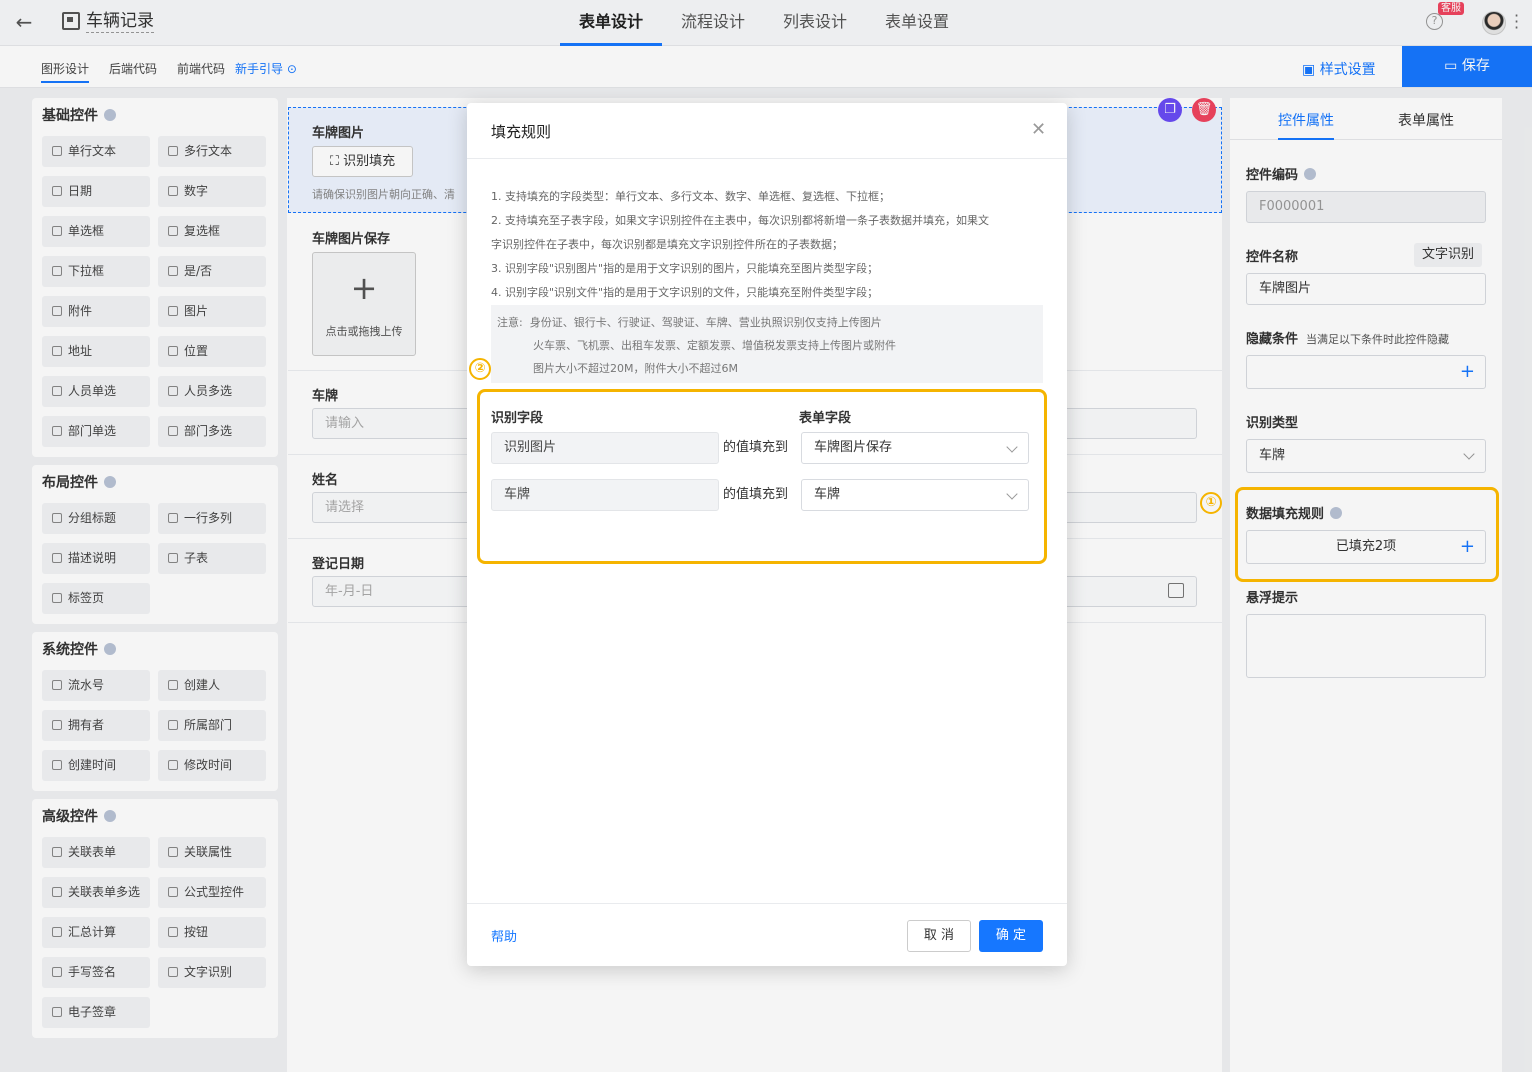 The height and width of the screenshot is (1072, 1532). I want to click on group-title: 布局控件, so click(155, 486).